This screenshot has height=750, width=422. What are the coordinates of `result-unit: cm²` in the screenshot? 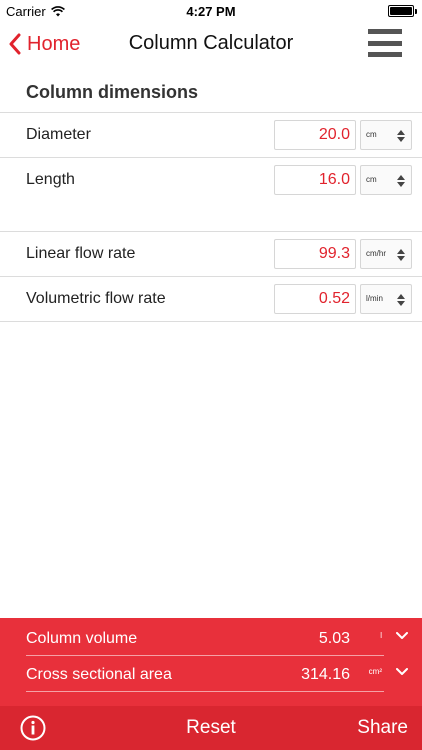 It's located at (375, 671).